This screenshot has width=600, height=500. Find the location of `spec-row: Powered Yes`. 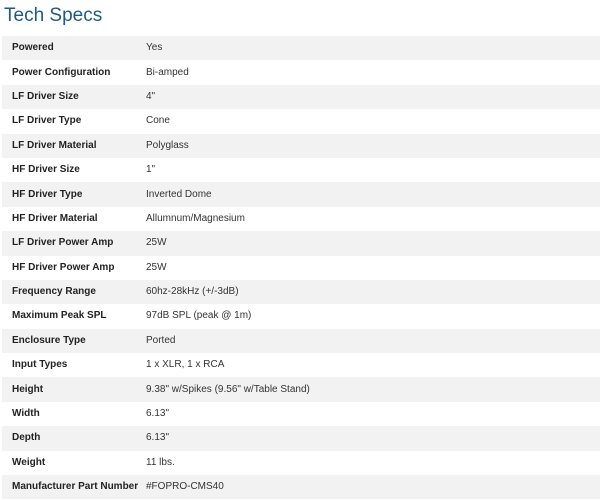

spec-row: Powered Yes is located at coordinates (301, 48).